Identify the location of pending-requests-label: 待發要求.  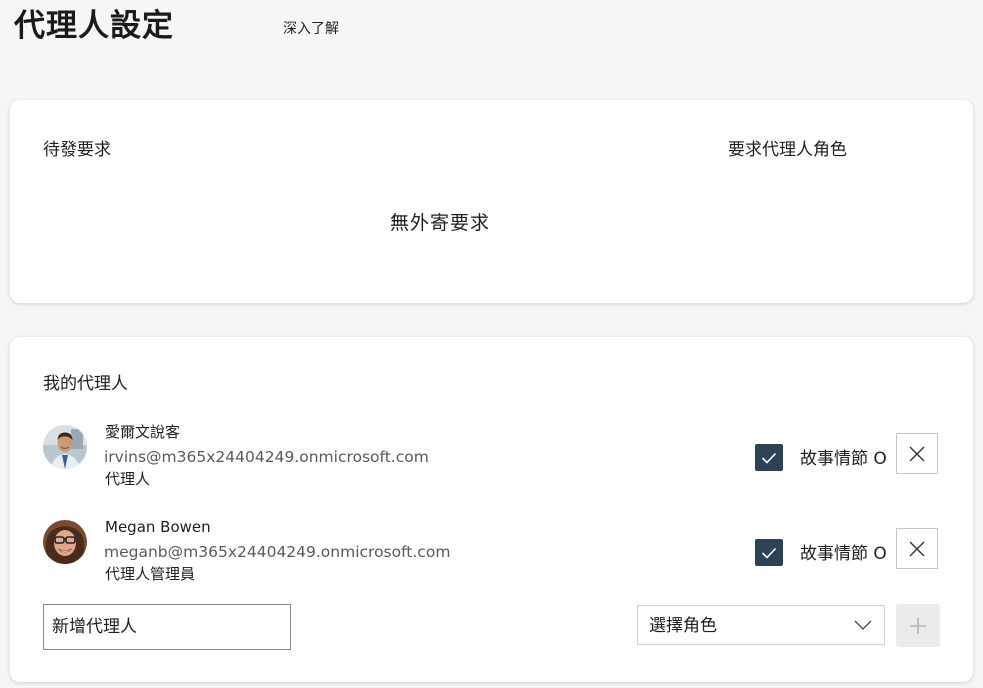
(77, 150).